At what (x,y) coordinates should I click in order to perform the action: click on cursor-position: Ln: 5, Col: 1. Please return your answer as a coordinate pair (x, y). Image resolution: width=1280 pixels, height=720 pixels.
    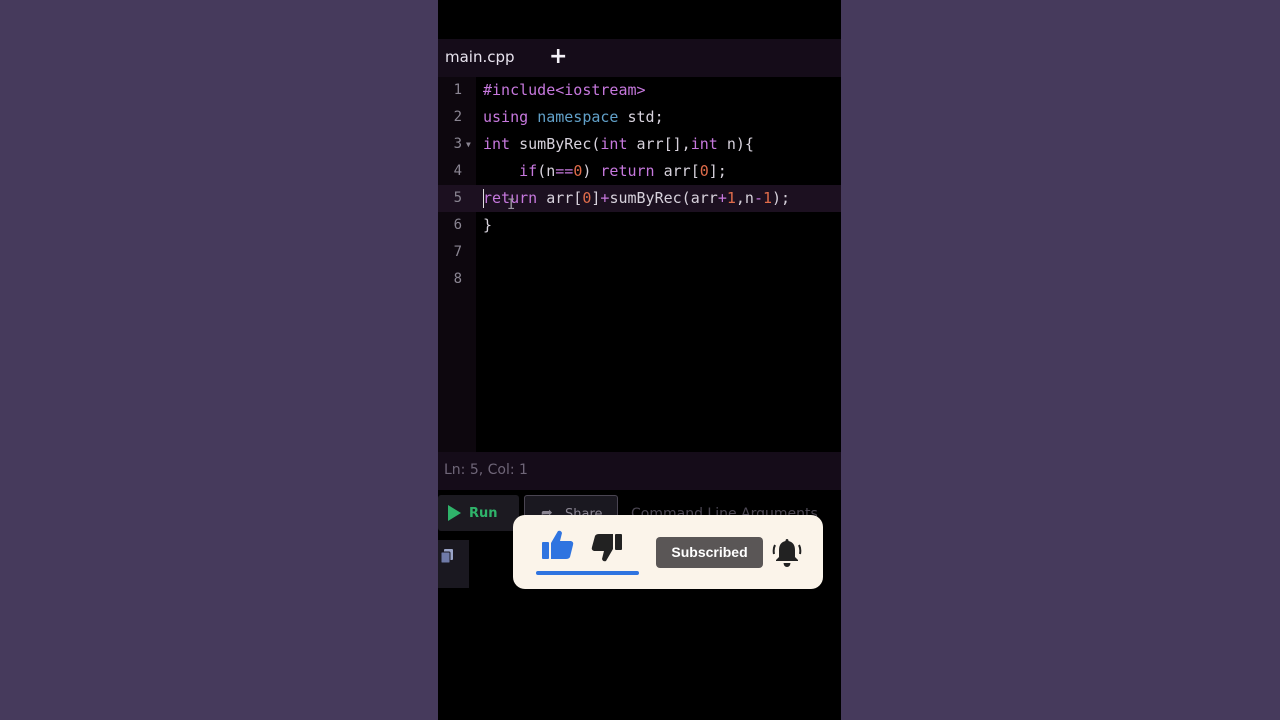
    Looking at the image, I should click on (486, 470).